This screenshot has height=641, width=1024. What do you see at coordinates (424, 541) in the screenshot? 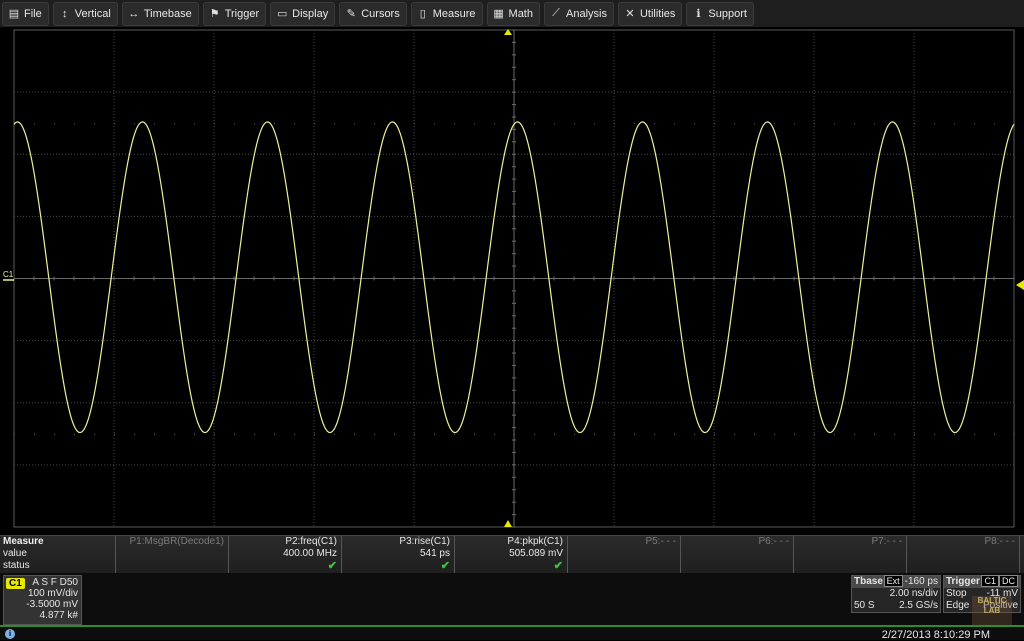
I see `param-name: P3:rise(C1)` at bounding box center [424, 541].